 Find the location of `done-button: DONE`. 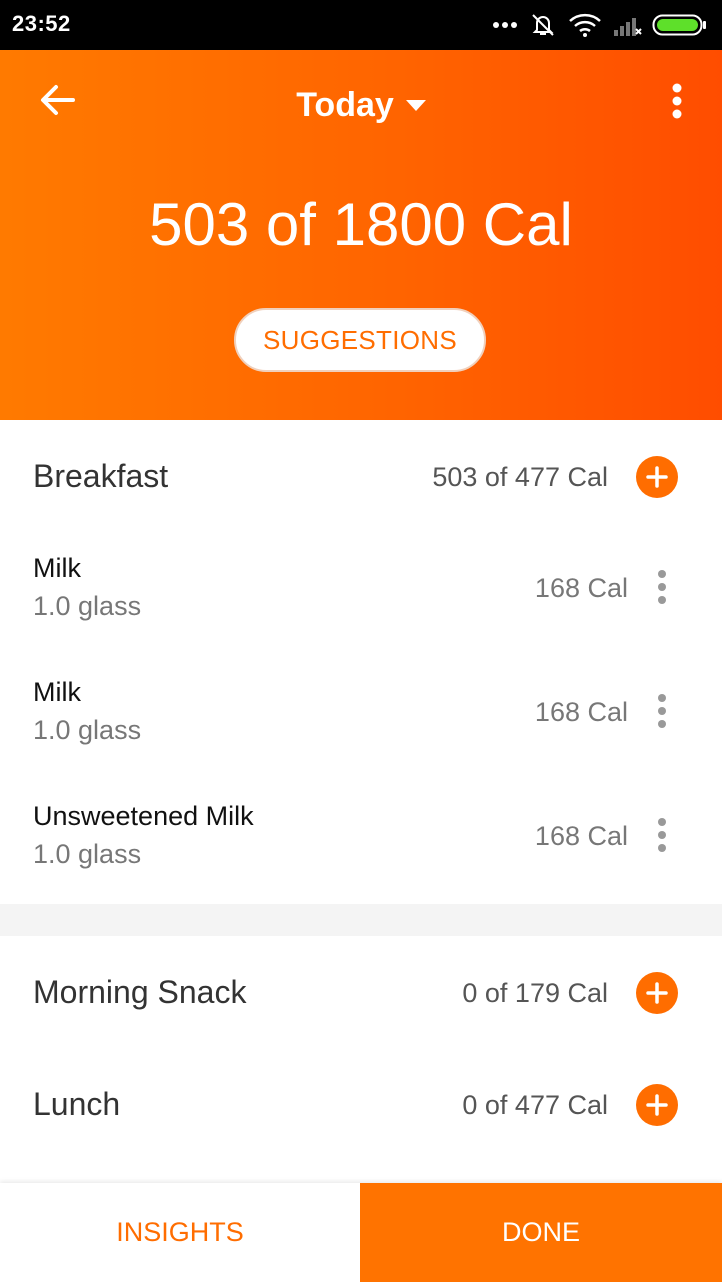

done-button: DONE is located at coordinates (541, 1232).